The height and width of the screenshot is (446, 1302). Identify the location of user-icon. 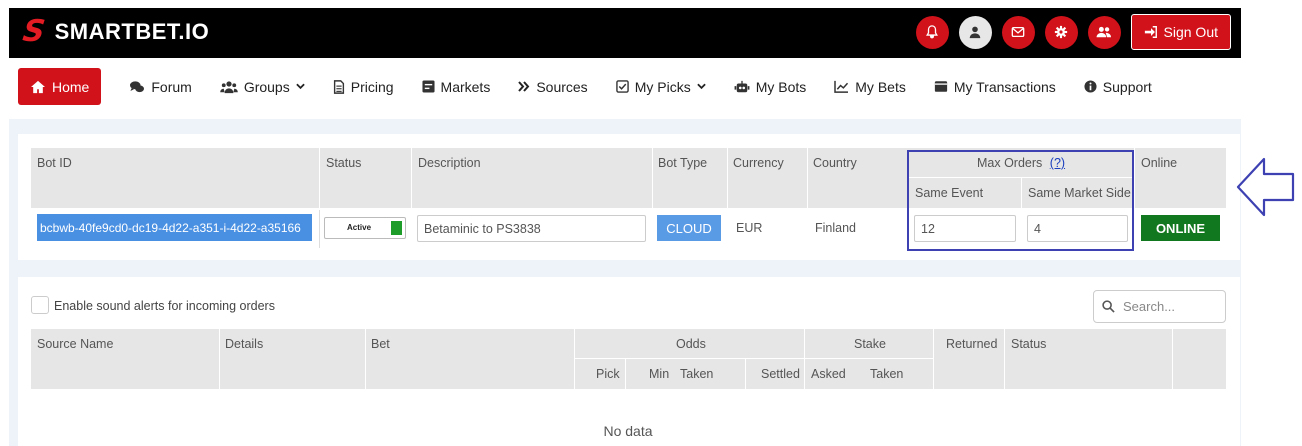
(975, 32).